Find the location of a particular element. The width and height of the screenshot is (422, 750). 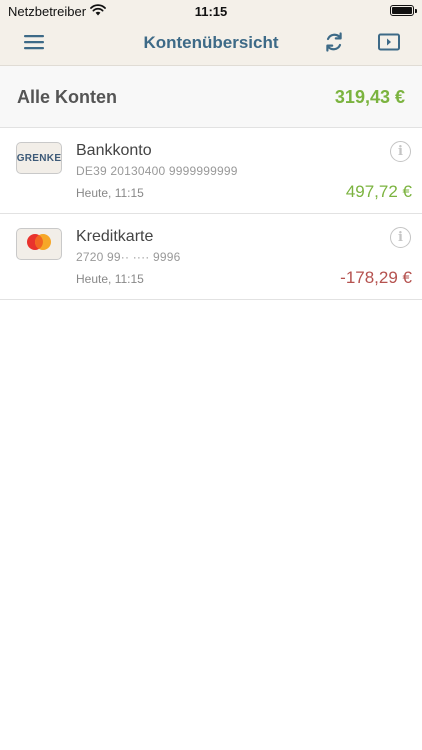

account-name: Bankkonto is located at coordinates (114, 150).